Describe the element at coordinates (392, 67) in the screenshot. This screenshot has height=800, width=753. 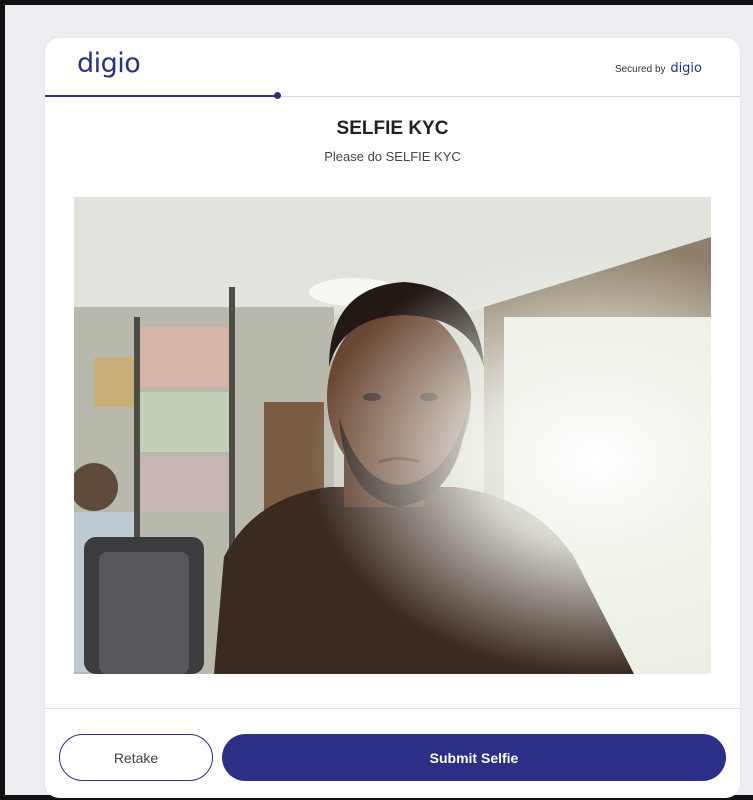
I see `header: digio Secured by digio` at that location.